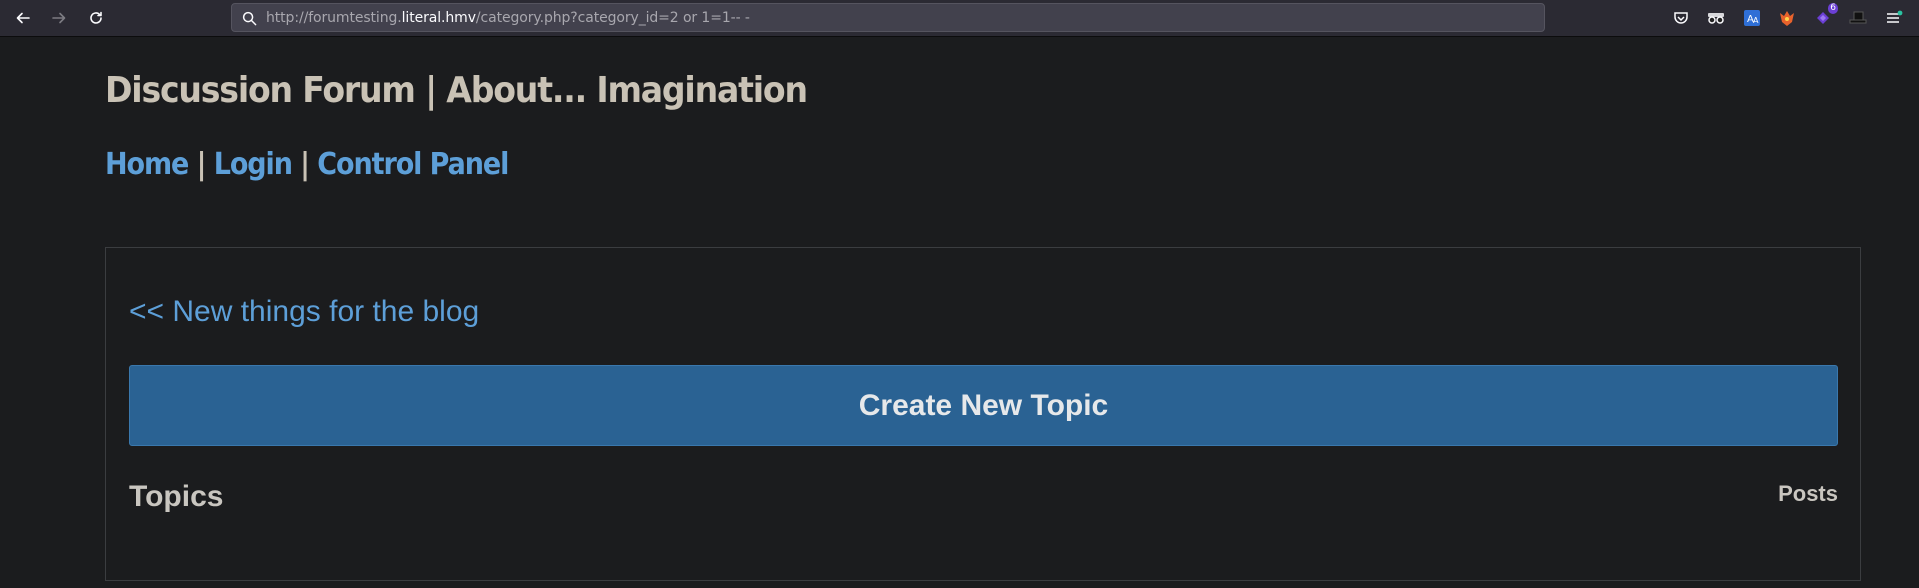 This screenshot has width=1919, height=588. What do you see at coordinates (1808, 493) in the screenshot?
I see `posts-column-header: Posts` at bounding box center [1808, 493].